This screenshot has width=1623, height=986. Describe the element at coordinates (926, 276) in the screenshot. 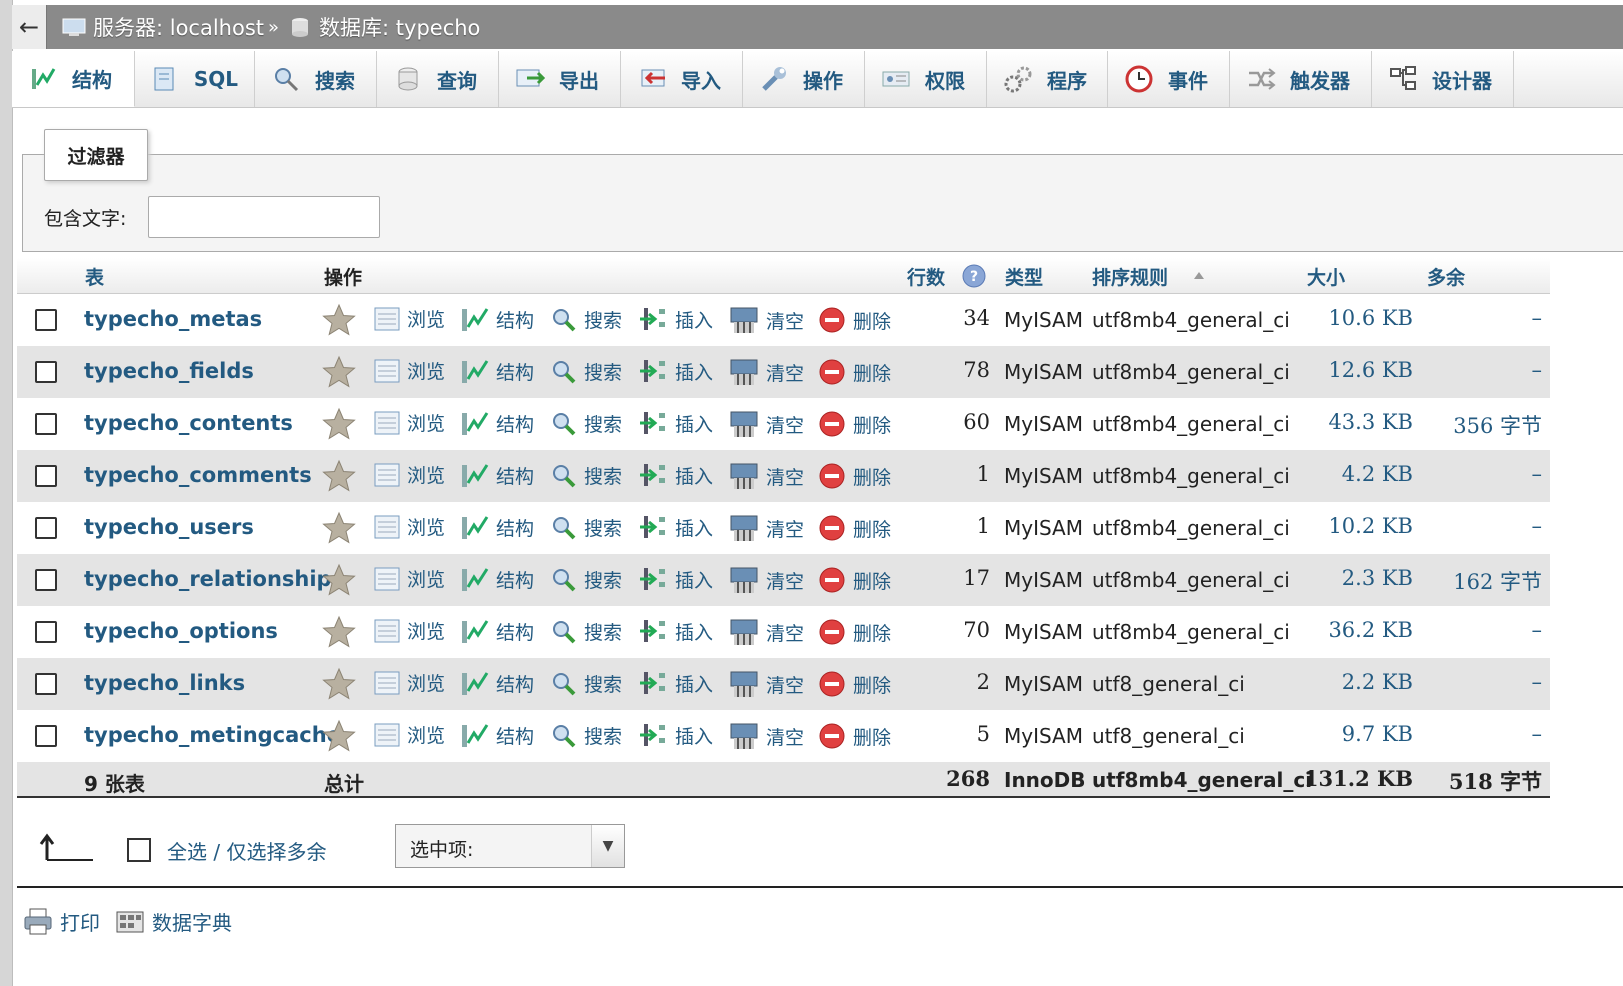

I see `header-rows: 行数` at that location.